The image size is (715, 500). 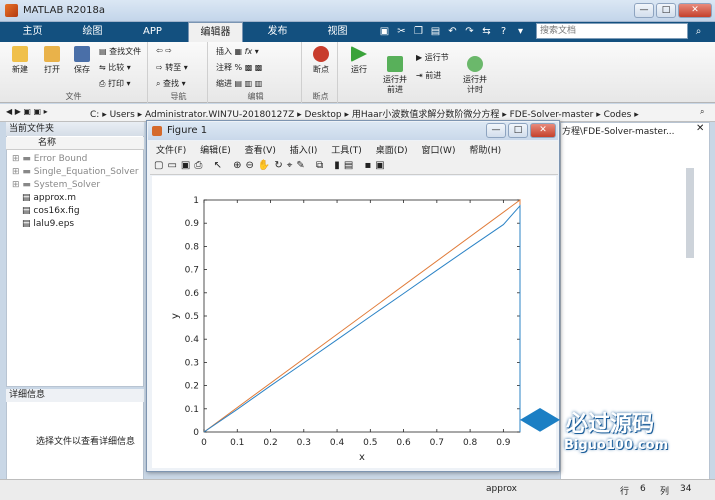 What do you see at coordinates (359, 54) in the screenshot?
I see `play-icon` at bounding box center [359, 54].